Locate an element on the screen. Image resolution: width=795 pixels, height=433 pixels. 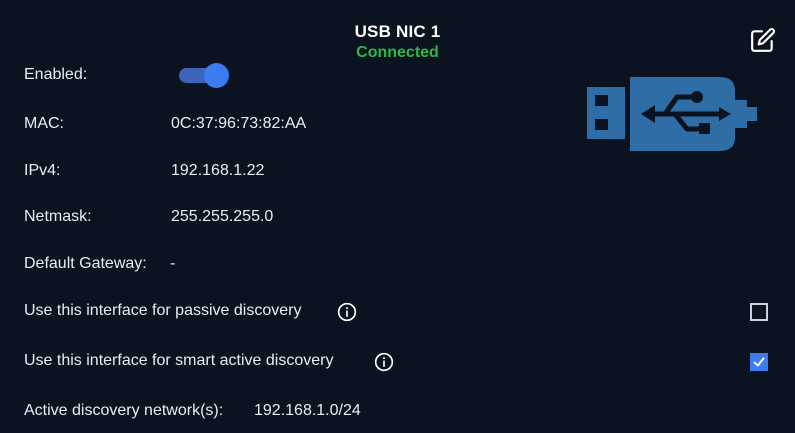
mac-label: MAC: is located at coordinates (44, 123).